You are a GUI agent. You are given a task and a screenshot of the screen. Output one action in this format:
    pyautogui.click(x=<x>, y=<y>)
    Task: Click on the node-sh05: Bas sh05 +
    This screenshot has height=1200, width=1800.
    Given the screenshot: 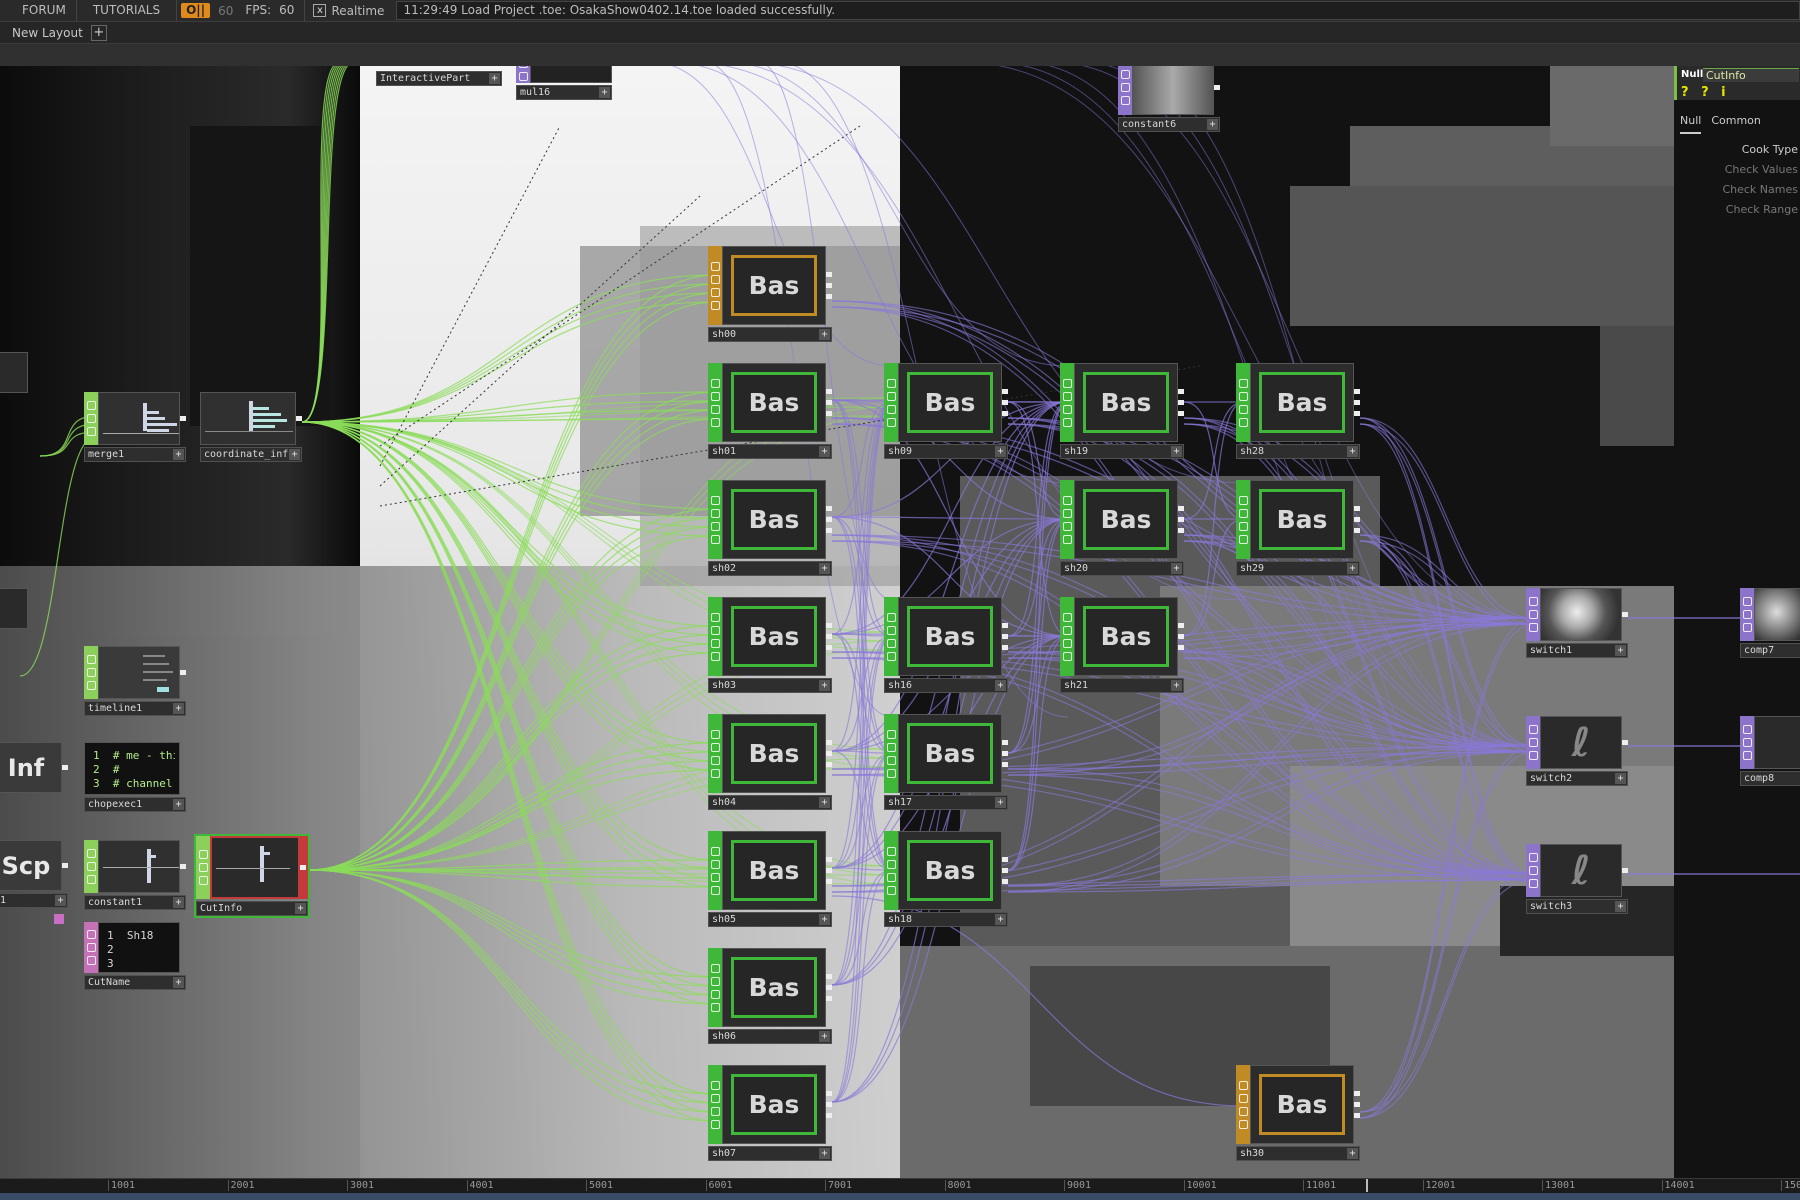 What is the action you would take?
    pyautogui.click(x=770, y=879)
    